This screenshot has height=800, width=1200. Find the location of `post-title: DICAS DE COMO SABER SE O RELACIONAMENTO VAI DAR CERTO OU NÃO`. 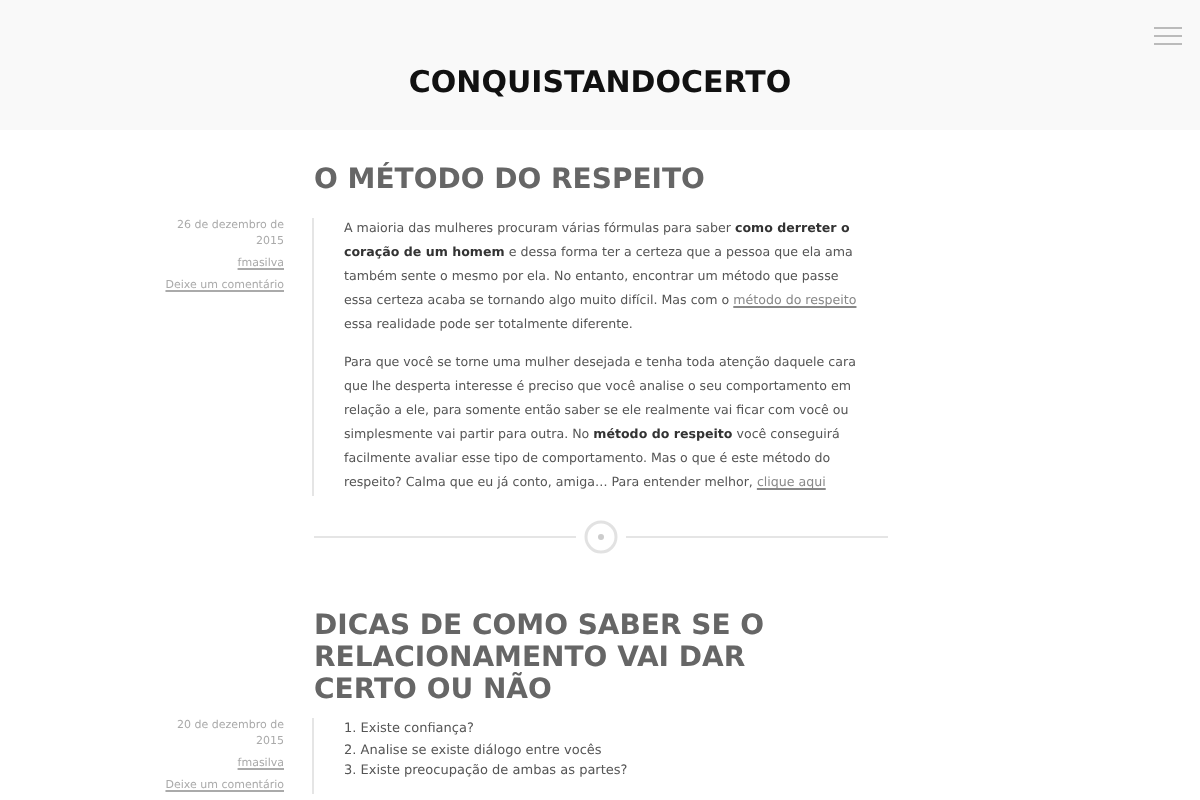

post-title: DICAS DE COMO SABER SE O RELACIONAMENTO VAI DAR CERTO OU NÃO is located at coordinates (584, 658).